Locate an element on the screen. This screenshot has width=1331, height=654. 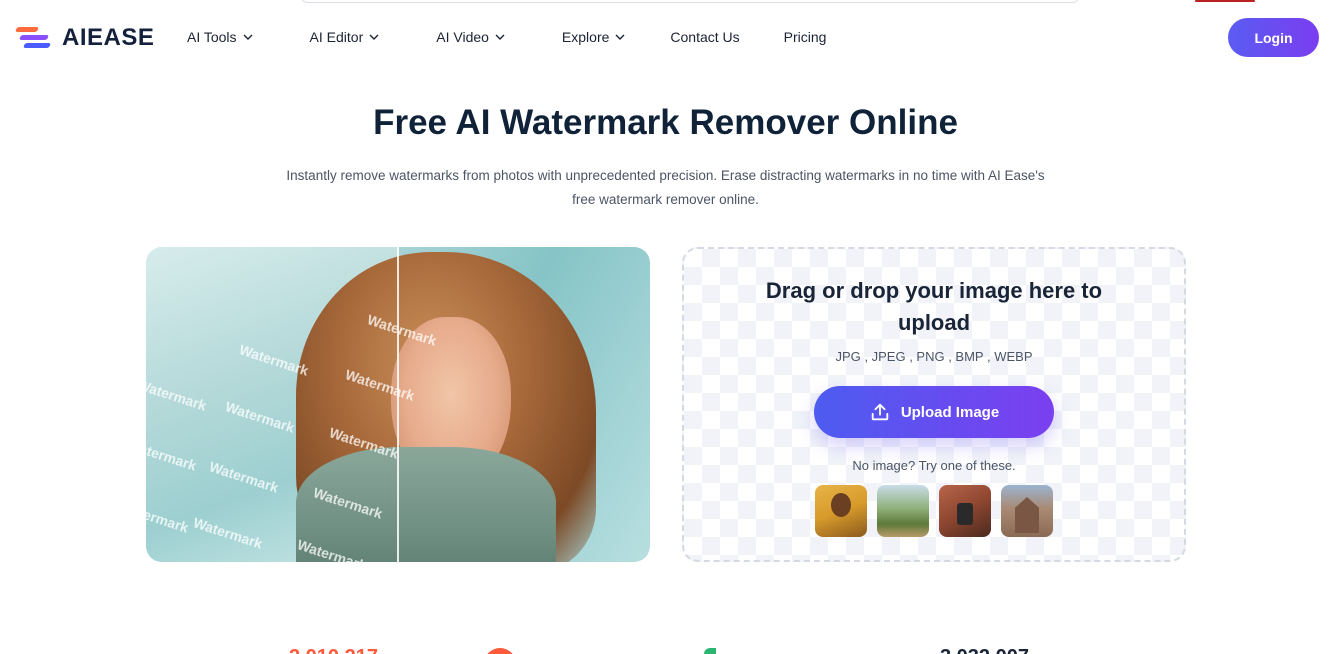
supported-formats: JPG , JPEG , PNG , BMP , WEBP is located at coordinates (934, 356).